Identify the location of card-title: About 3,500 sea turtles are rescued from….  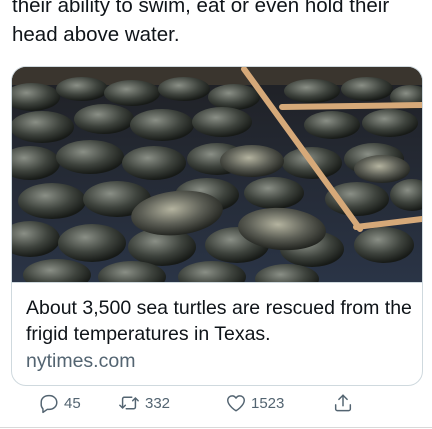
(221, 321).